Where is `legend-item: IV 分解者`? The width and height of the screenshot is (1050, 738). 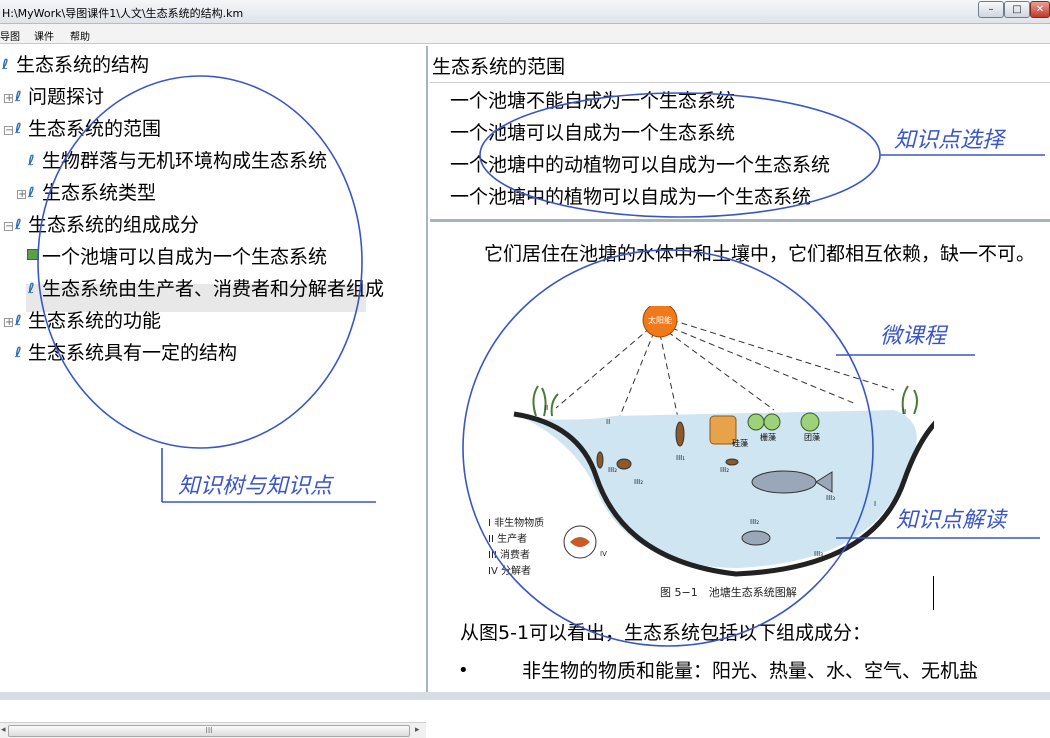 legend-item: IV 分解者 is located at coordinates (509, 571).